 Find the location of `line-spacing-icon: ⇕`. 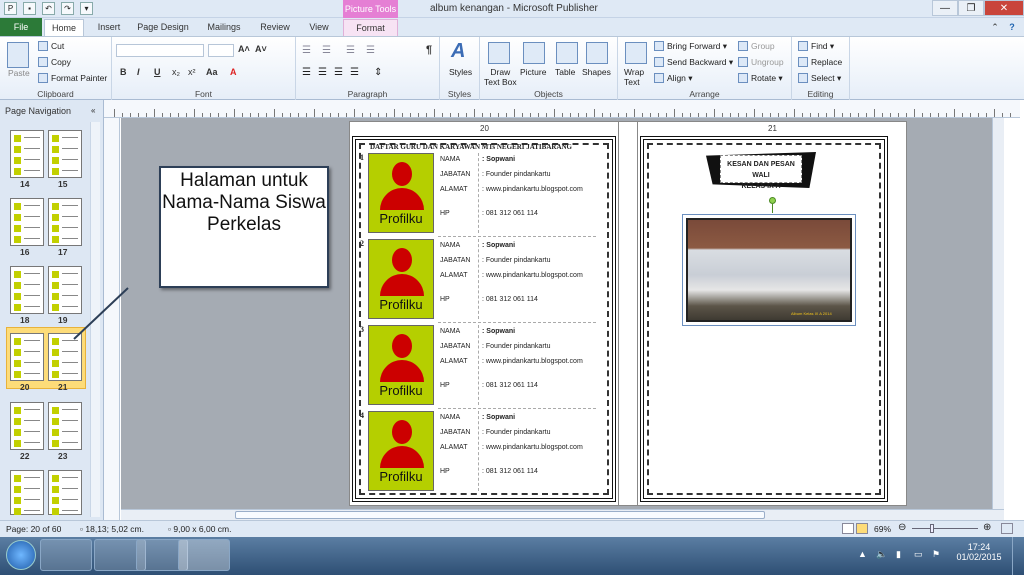

line-spacing-icon: ⇕ is located at coordinates (378, 72).